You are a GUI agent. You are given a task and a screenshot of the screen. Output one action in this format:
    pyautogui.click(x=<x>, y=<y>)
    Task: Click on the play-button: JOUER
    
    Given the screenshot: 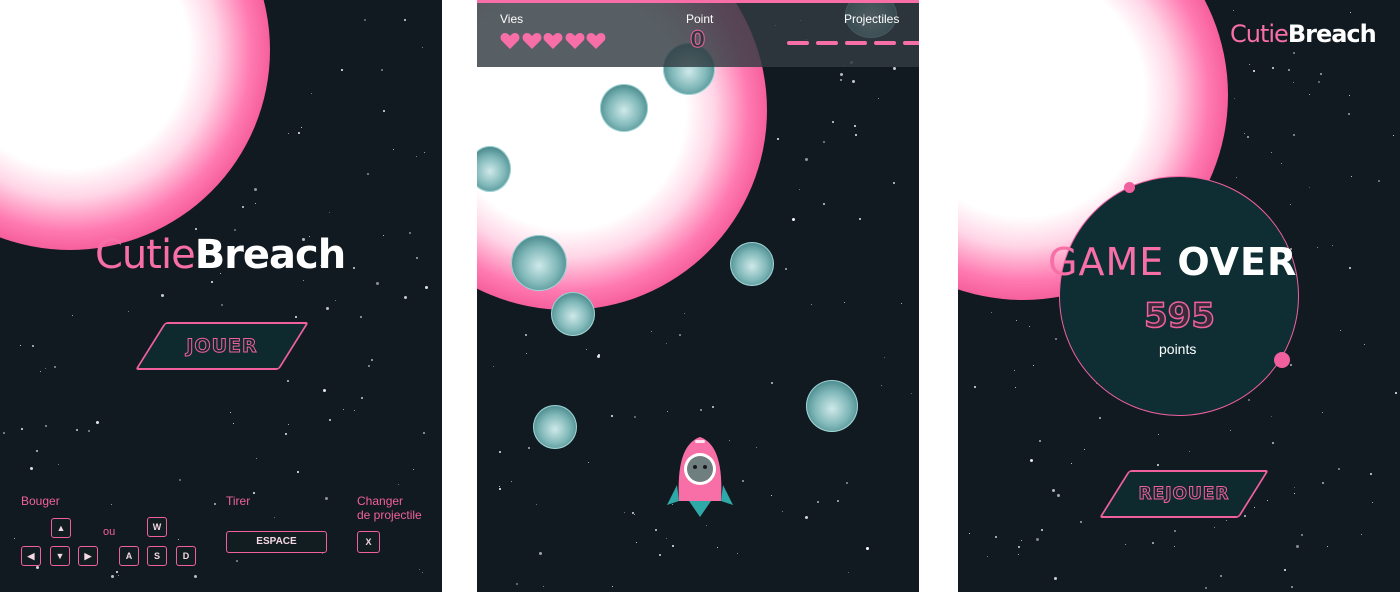 What is the action you would take?
    pyautogui.click(x=222, y=346)
    